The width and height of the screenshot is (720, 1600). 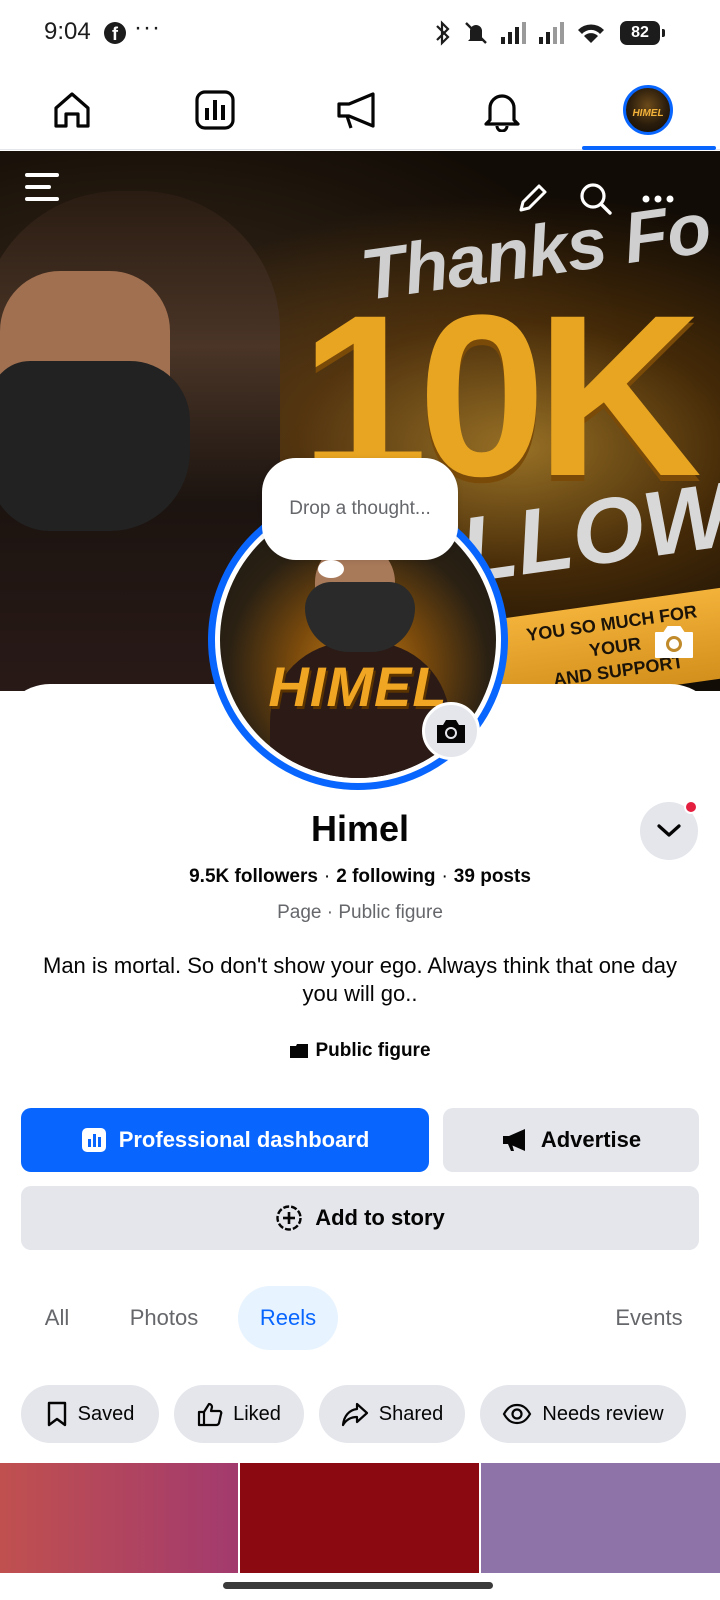 I want to click on home-indicator, so click(x=358, y=1585).